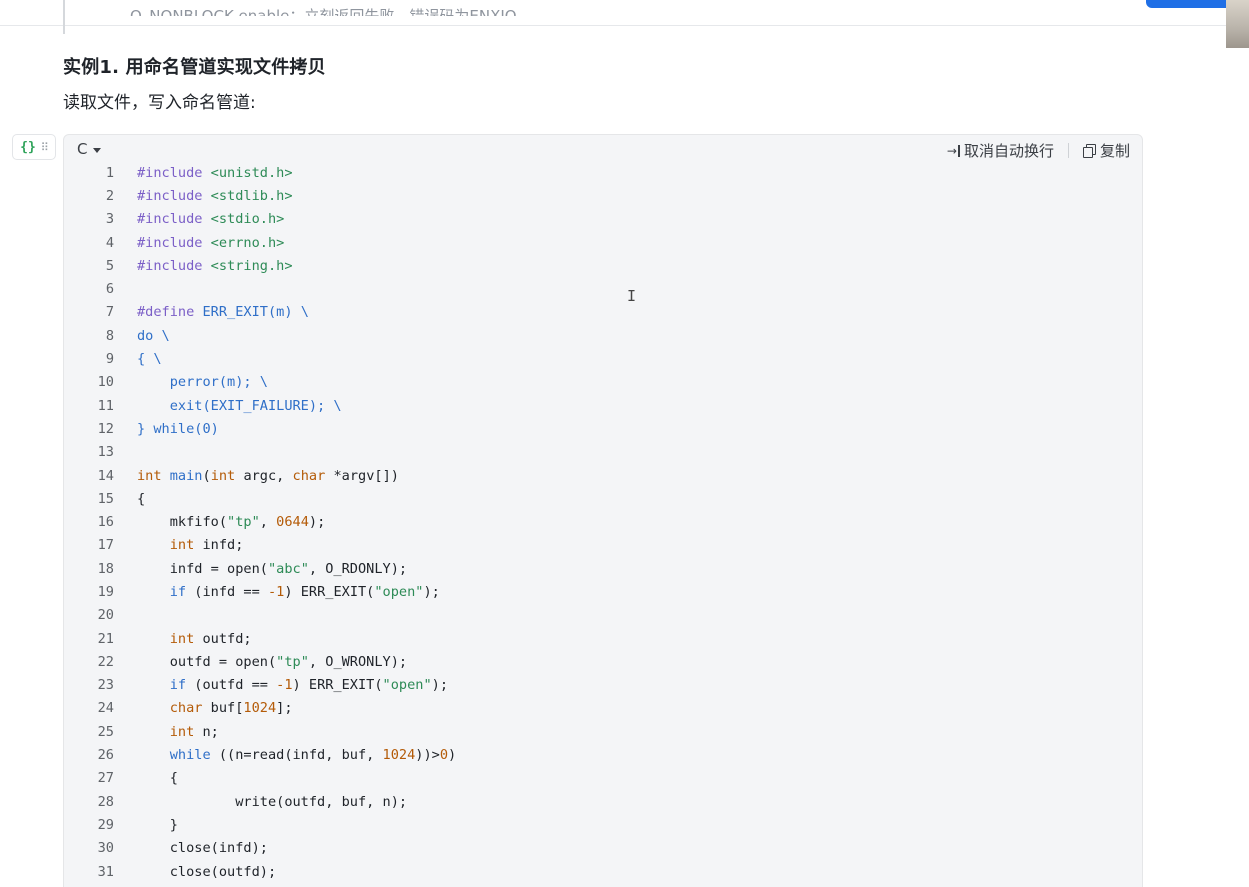 The width and height of the screenshot is (1249, 887). Describe the element at coordinates (109, 359) in the screenshot. I see `line-number: 9` at that location.